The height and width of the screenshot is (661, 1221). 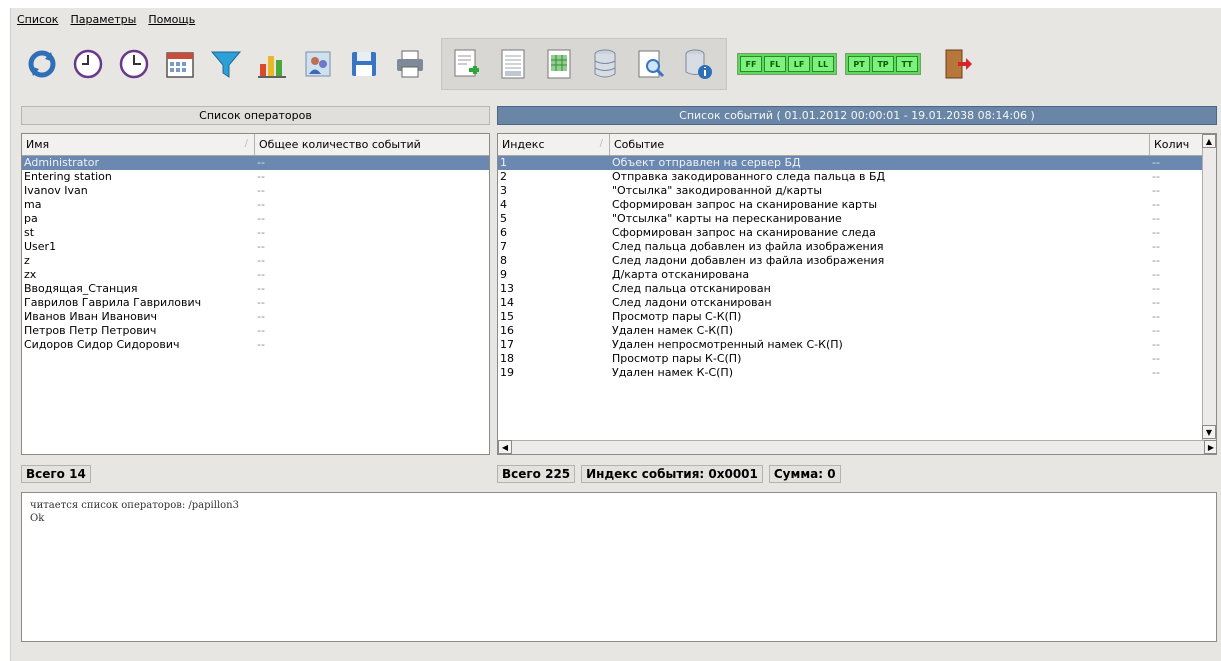 I want to click on db-info-button, so click(x=697, y=64).